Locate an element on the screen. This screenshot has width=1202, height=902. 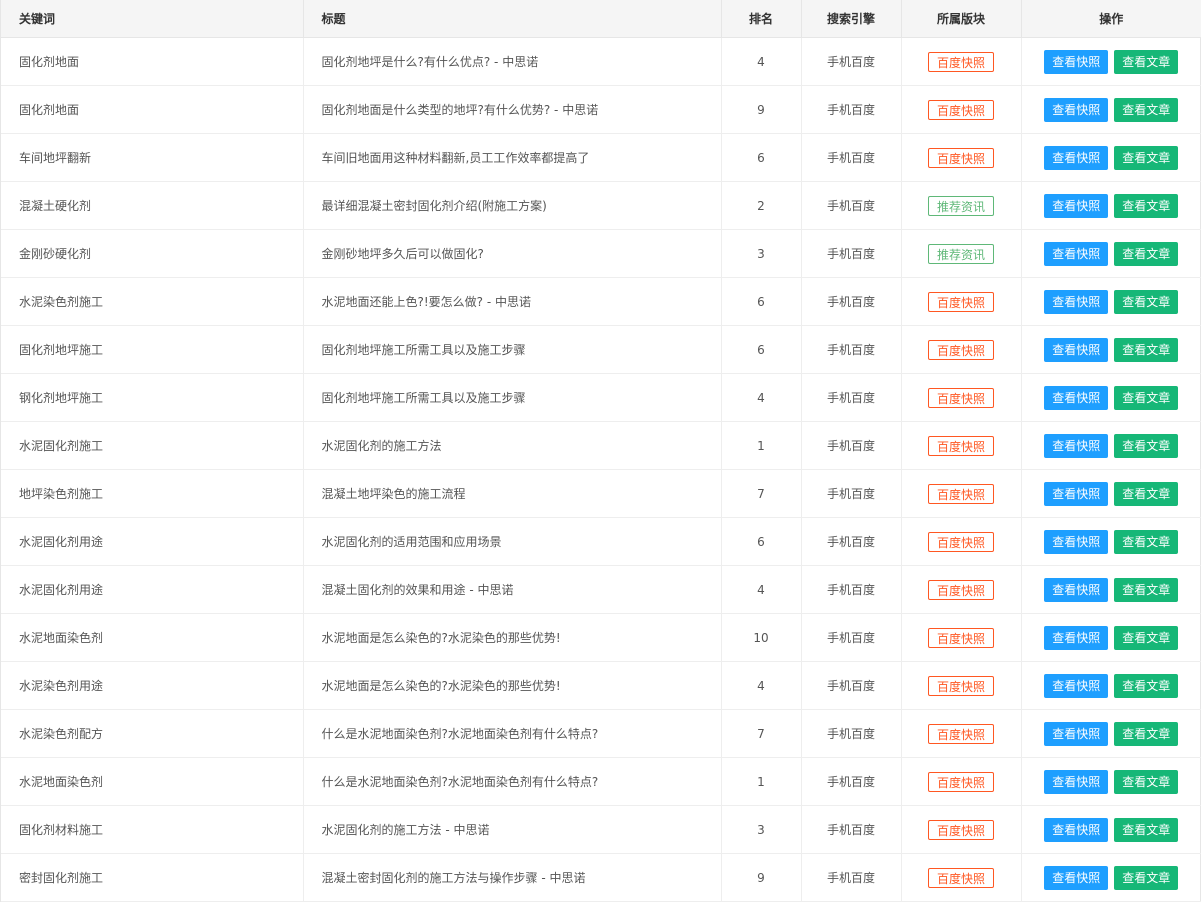
table-row: 水泥固化剂施工 水泥固化剂的施工方法 1 手机百度 百度快照 查看快照 查看文章 is located at coordinates (601, 445).